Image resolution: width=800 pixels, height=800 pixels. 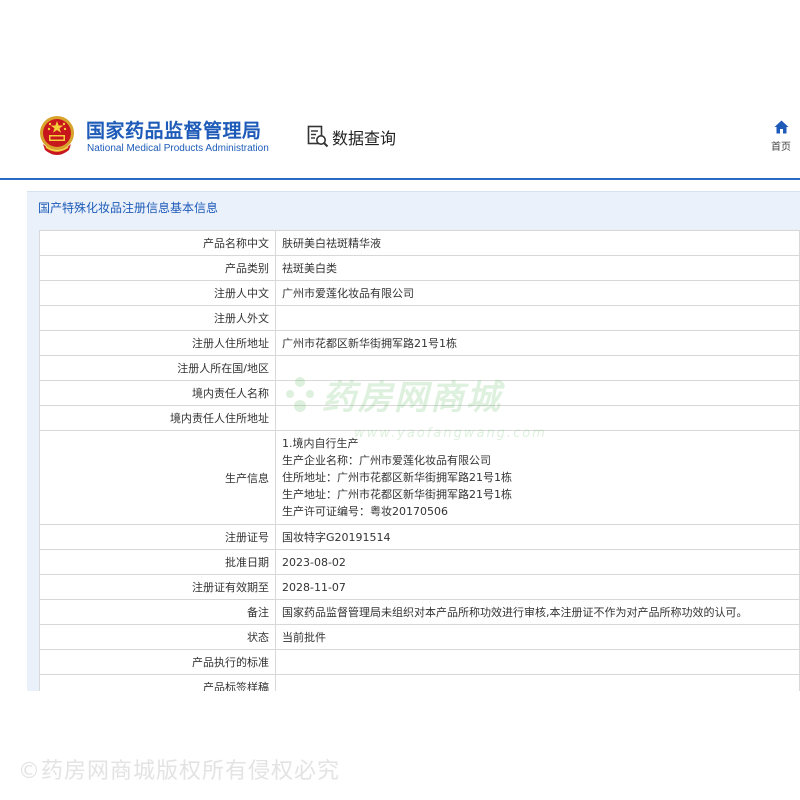 I want to click on table-row: 产品名称中文 肤研美白祛斑精华液, so click(x=419, y=243).